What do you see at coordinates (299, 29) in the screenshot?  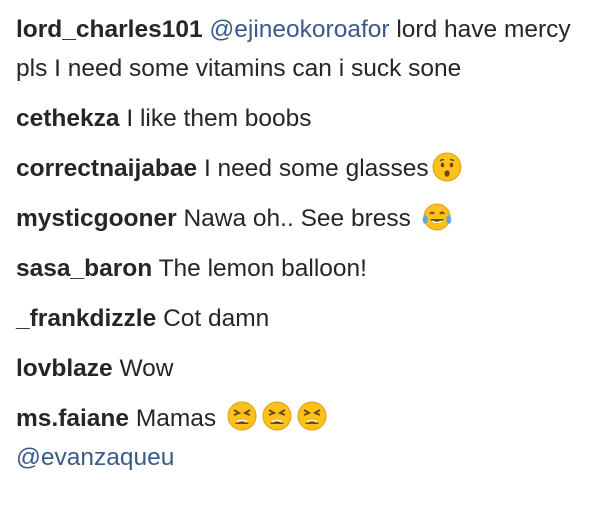 I see `comment-mention: @ejineokoroafor` at bounding box center [299, 29].